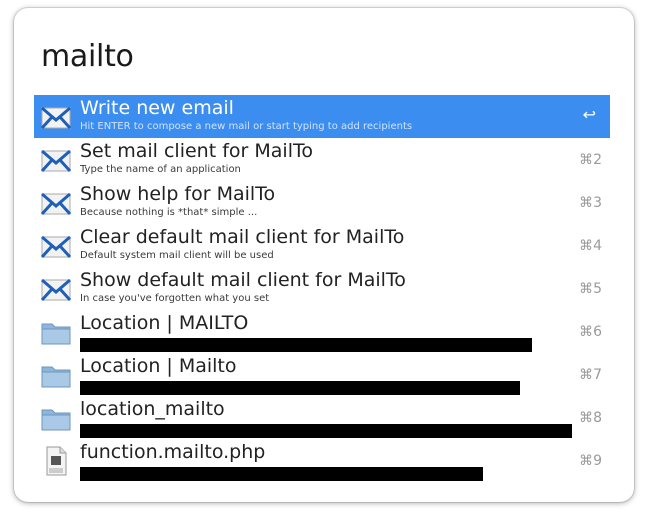  What do you see at coordinates (590, 375) in the screenshot?
I see `result-shortcut: ⌘7` at bounding box center [590, 375].